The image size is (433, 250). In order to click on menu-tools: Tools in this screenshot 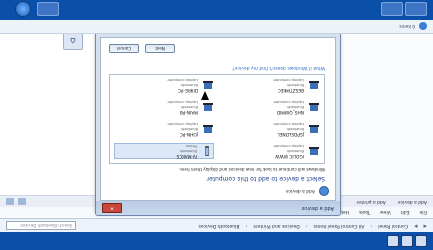, I will do `click(364, 212)`.